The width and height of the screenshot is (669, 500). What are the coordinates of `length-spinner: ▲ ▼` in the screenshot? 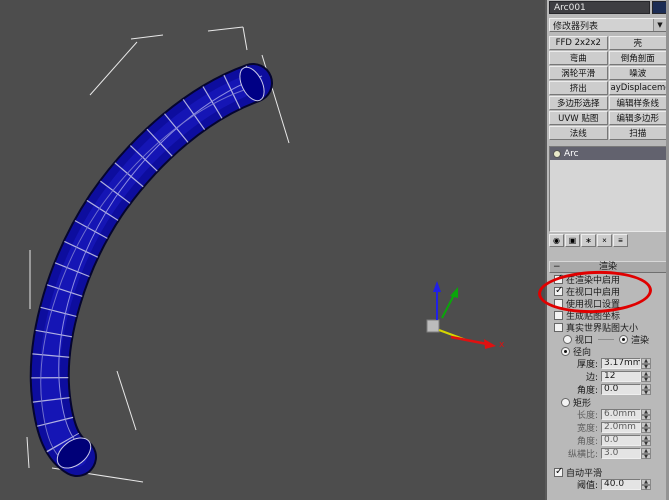 It's located at (646, 414).